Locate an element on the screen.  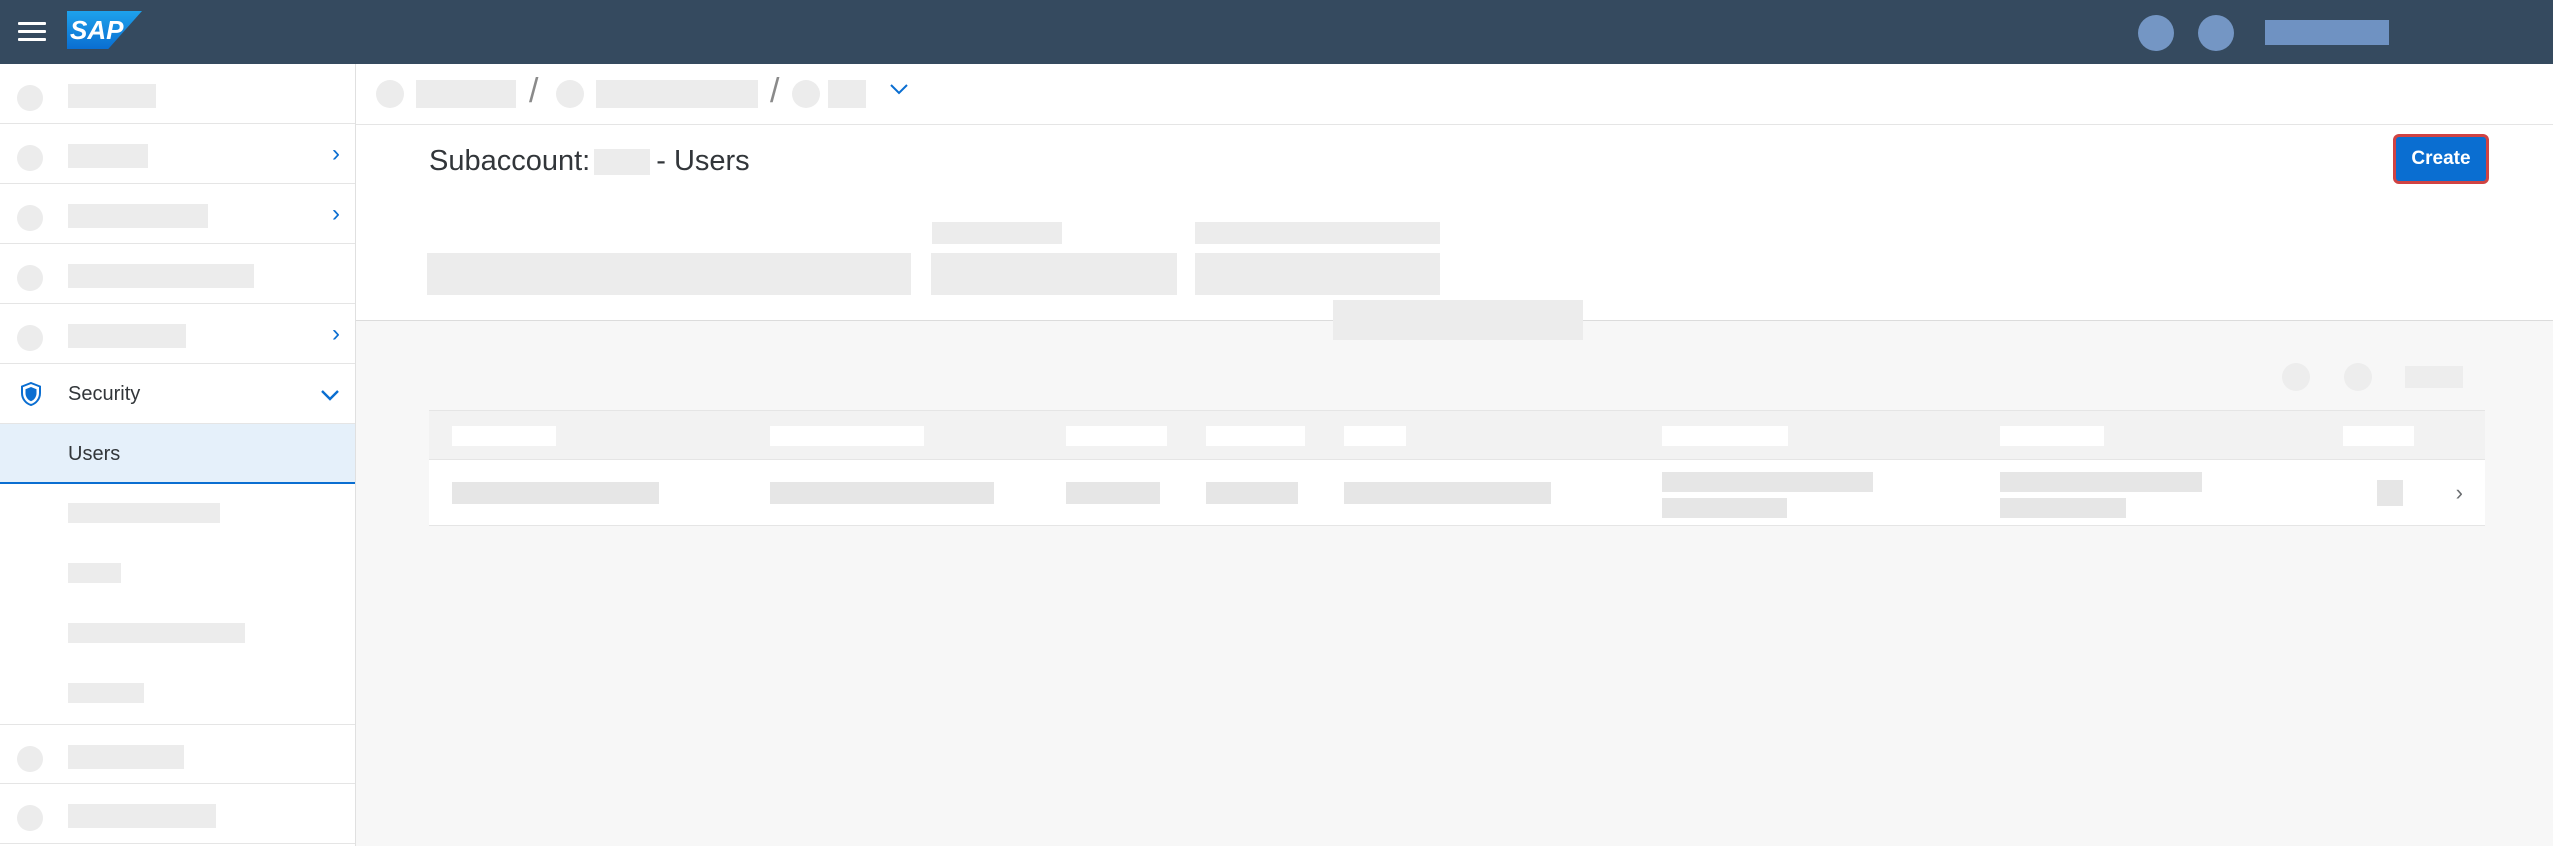
page-title-prefix: Subaccount: is located at coordinates (510, 161).